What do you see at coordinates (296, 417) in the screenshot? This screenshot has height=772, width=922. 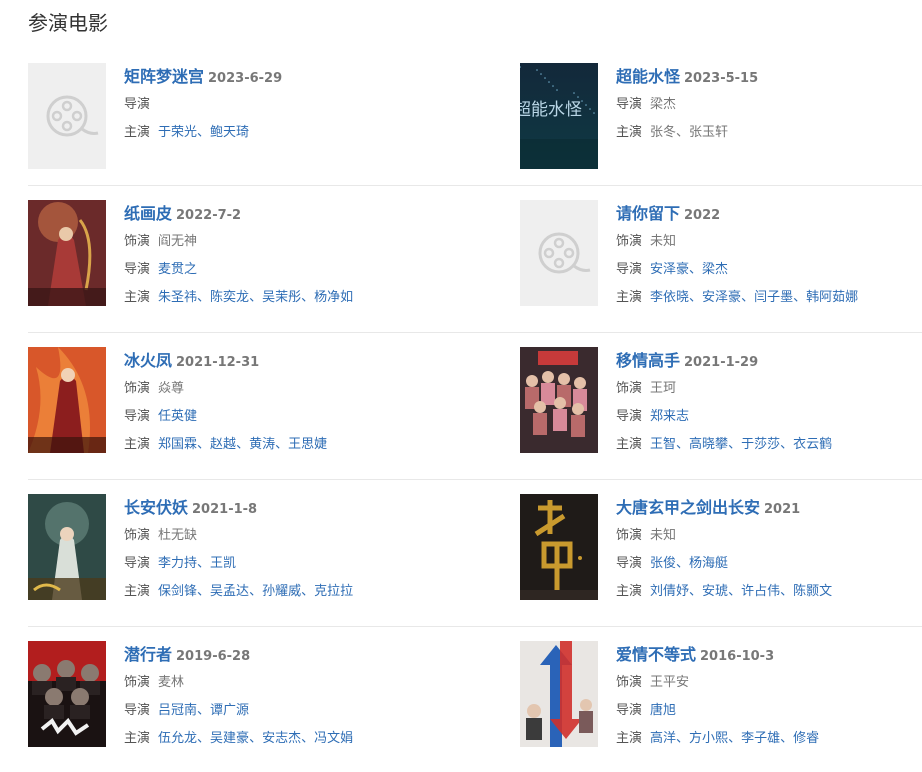 I see `director-row: 导演 任英健` at bounding box center [296, 417].